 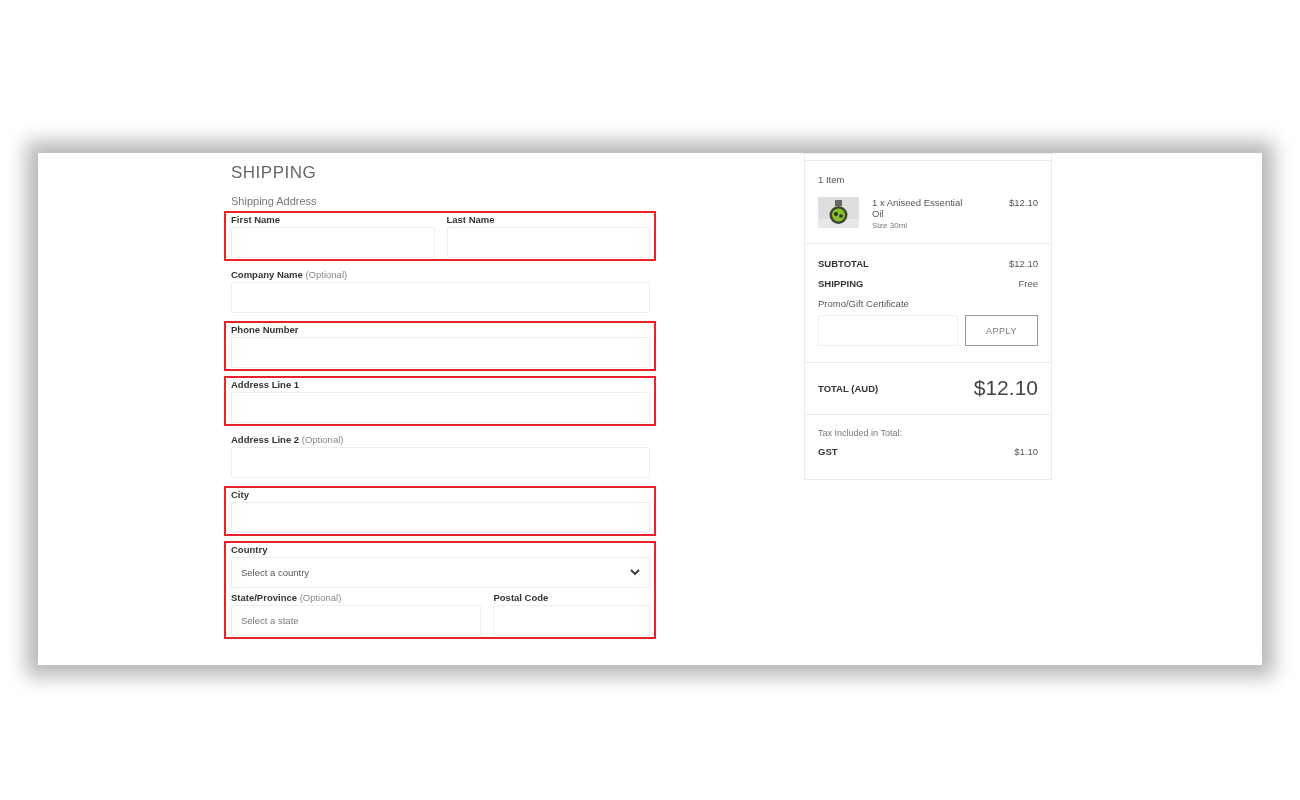 What do you see at coordinates (1028, 283) in the screenshot?
I see `summary-value: Free` at bounding box center [1028, 283].